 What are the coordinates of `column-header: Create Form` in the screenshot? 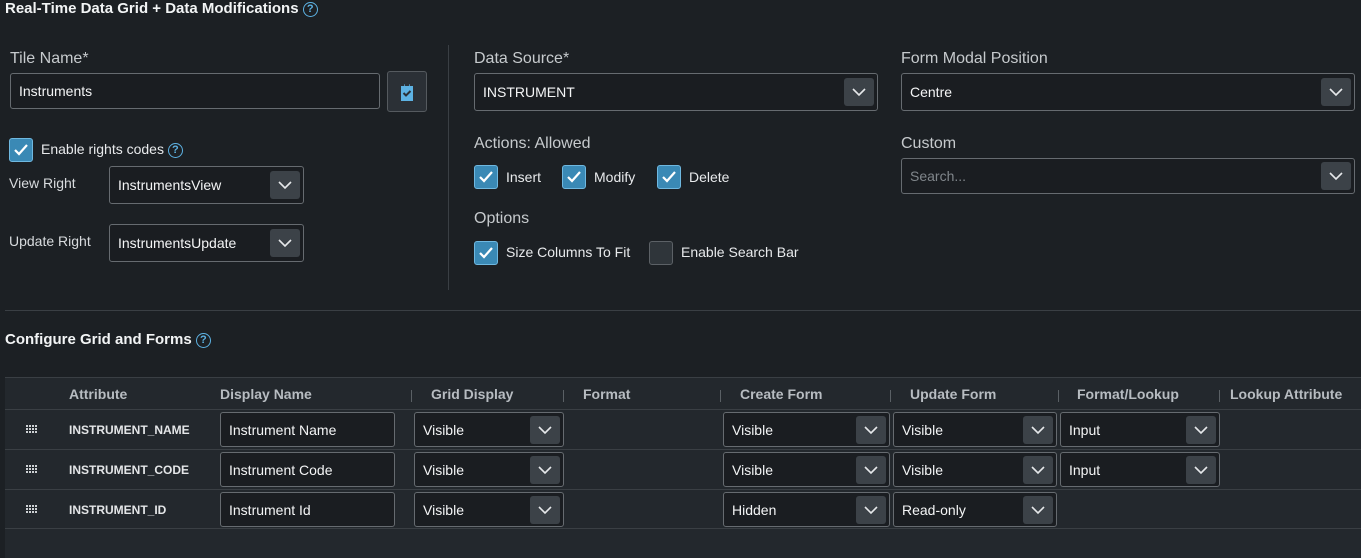 It's located at (781, 394).